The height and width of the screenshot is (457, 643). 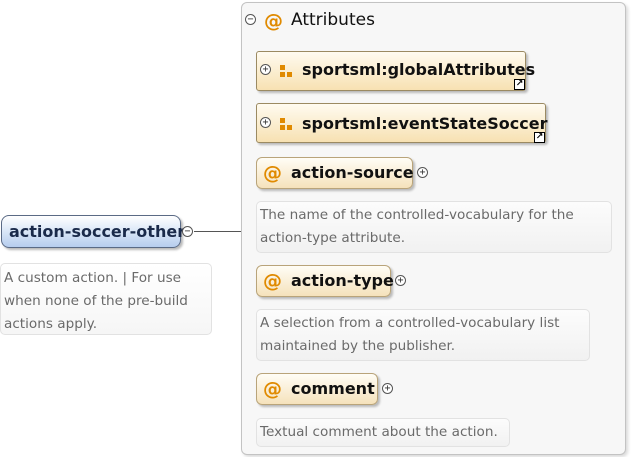 I want to click on root-collapse-icon: −, so click(x=187, y=231).